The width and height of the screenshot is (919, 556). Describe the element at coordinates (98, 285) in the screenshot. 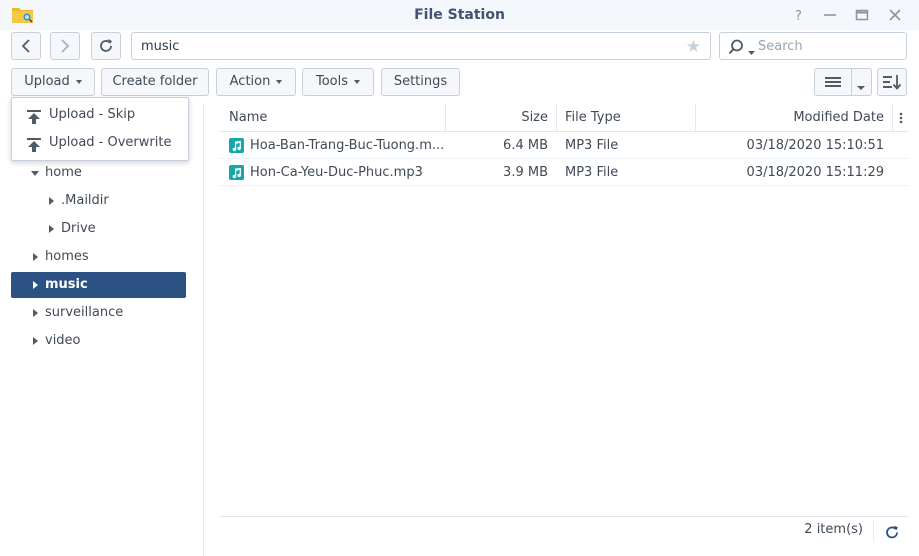

I see `sidebar-item-music: music` at that location.